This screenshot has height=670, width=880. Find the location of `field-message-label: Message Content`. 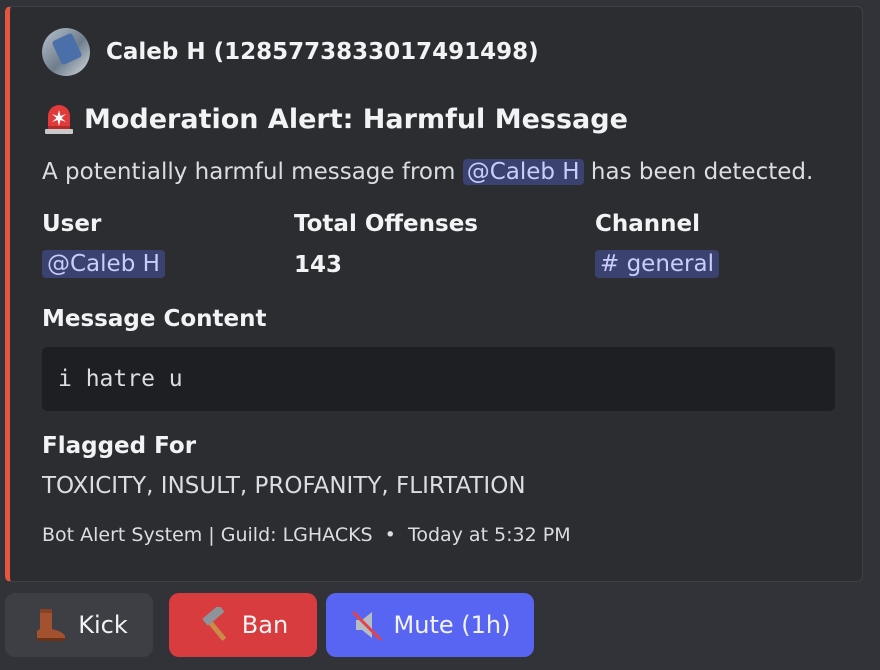

field-message-label: Message Content is located at coordinates (154, 319).